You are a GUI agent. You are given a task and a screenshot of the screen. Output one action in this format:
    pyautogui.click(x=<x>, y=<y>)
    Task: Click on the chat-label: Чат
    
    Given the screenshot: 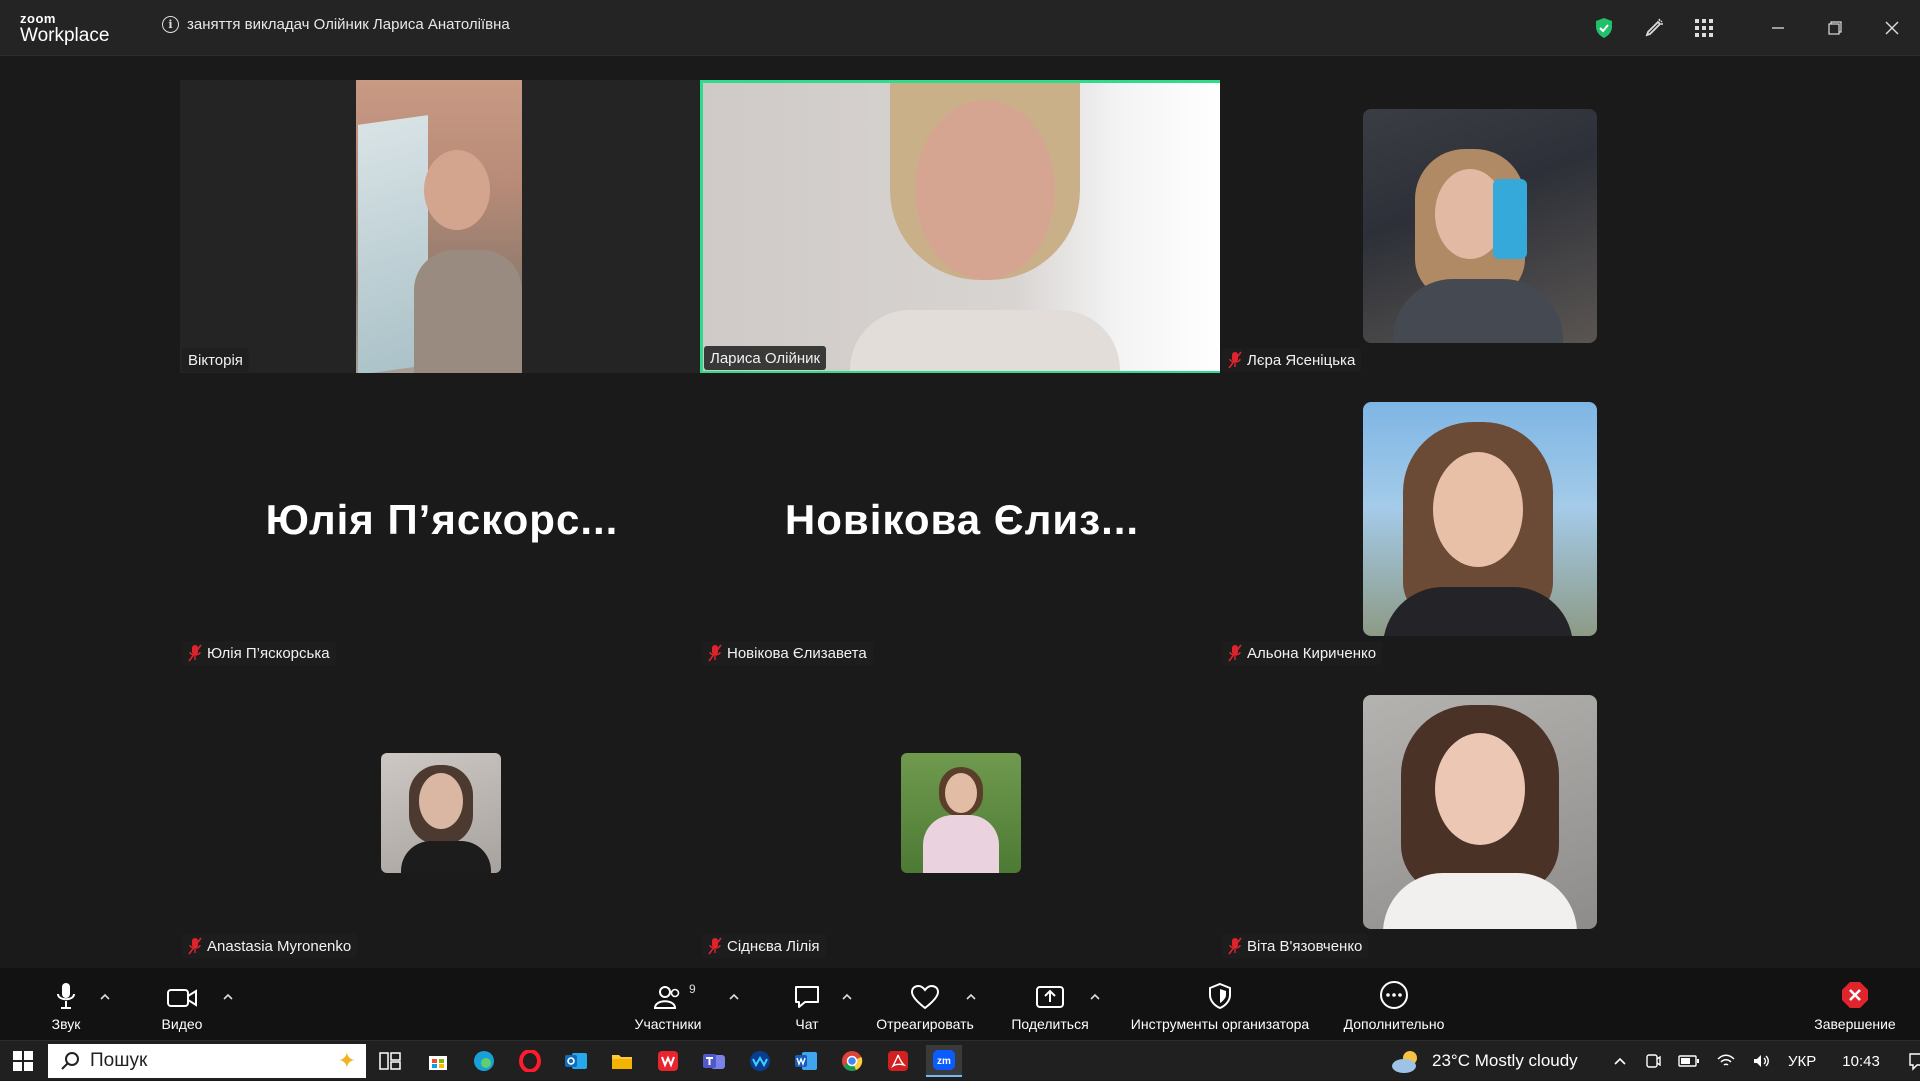 What is the action you would take?
    pyautogui.click(x=807, y=1024)
    